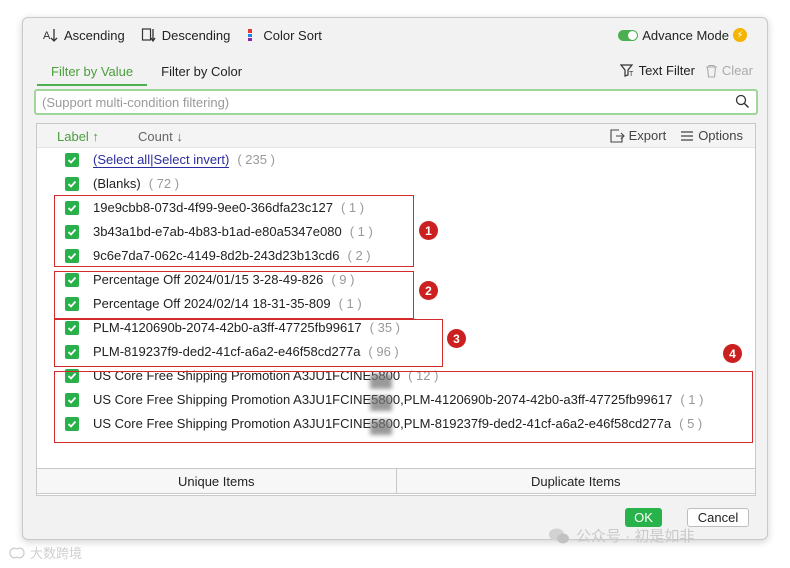  I want to click on export-label: Export, so click(647, 135).